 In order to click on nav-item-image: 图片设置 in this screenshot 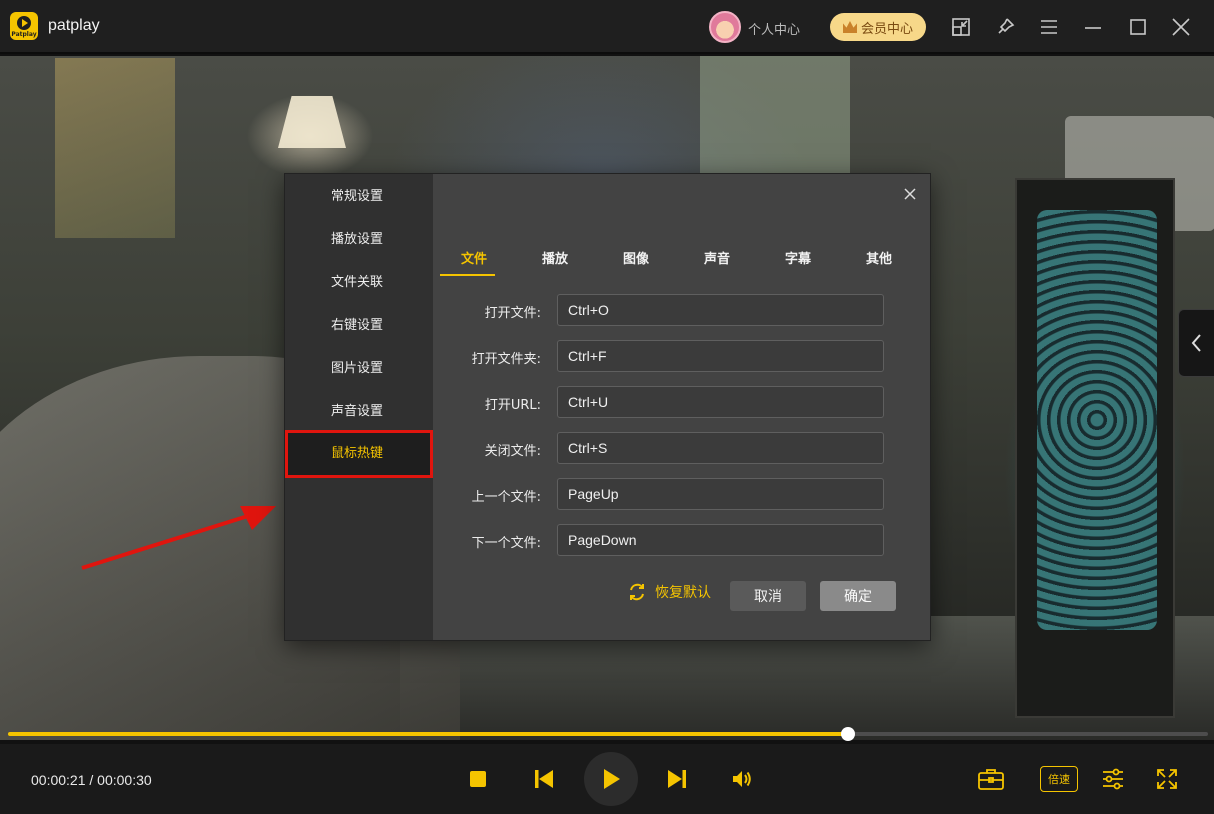, I will do `click(359, 368)`.